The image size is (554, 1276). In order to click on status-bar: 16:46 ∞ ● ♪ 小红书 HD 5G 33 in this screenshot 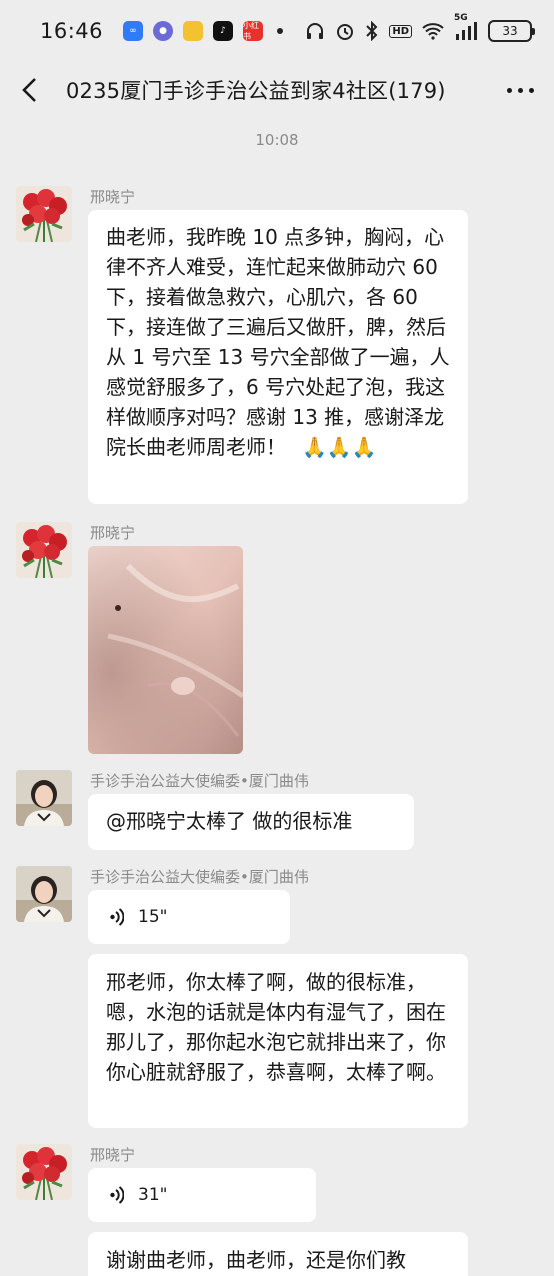, I will do `click(277, 31)`.